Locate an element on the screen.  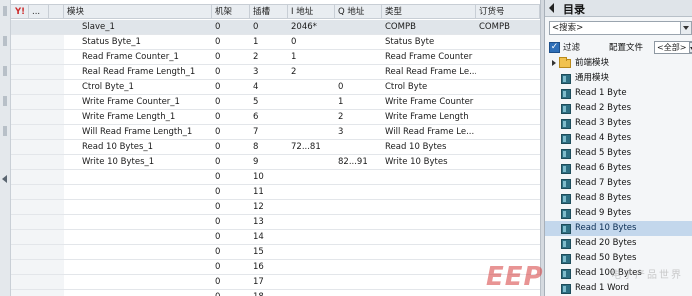
module-cell: Slave_1 is located at coordinates (138, 27).